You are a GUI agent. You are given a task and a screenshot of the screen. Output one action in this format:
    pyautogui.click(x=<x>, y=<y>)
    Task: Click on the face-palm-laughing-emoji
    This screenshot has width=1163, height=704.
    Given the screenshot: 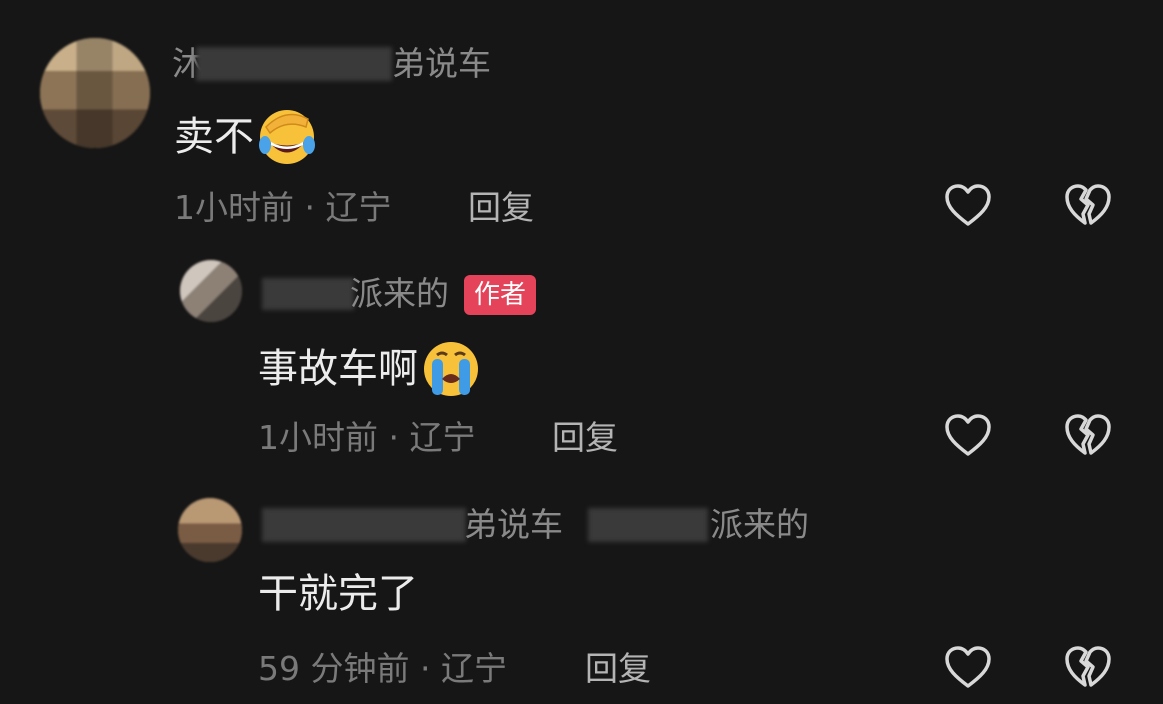 What is the action you would take?
    pyautogui.click(x=287, y=137)
    